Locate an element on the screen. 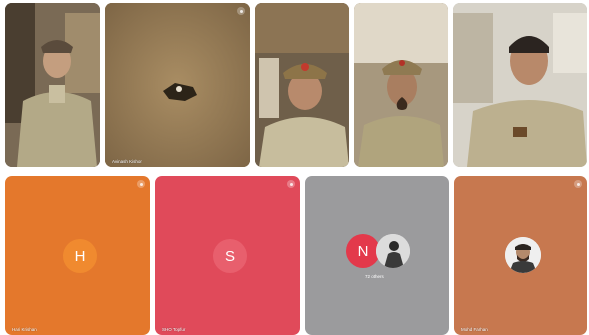 Image resolution: width=589 pixels, height=335 pixels. participant-avatar: H is located at coordinates (80, 256).